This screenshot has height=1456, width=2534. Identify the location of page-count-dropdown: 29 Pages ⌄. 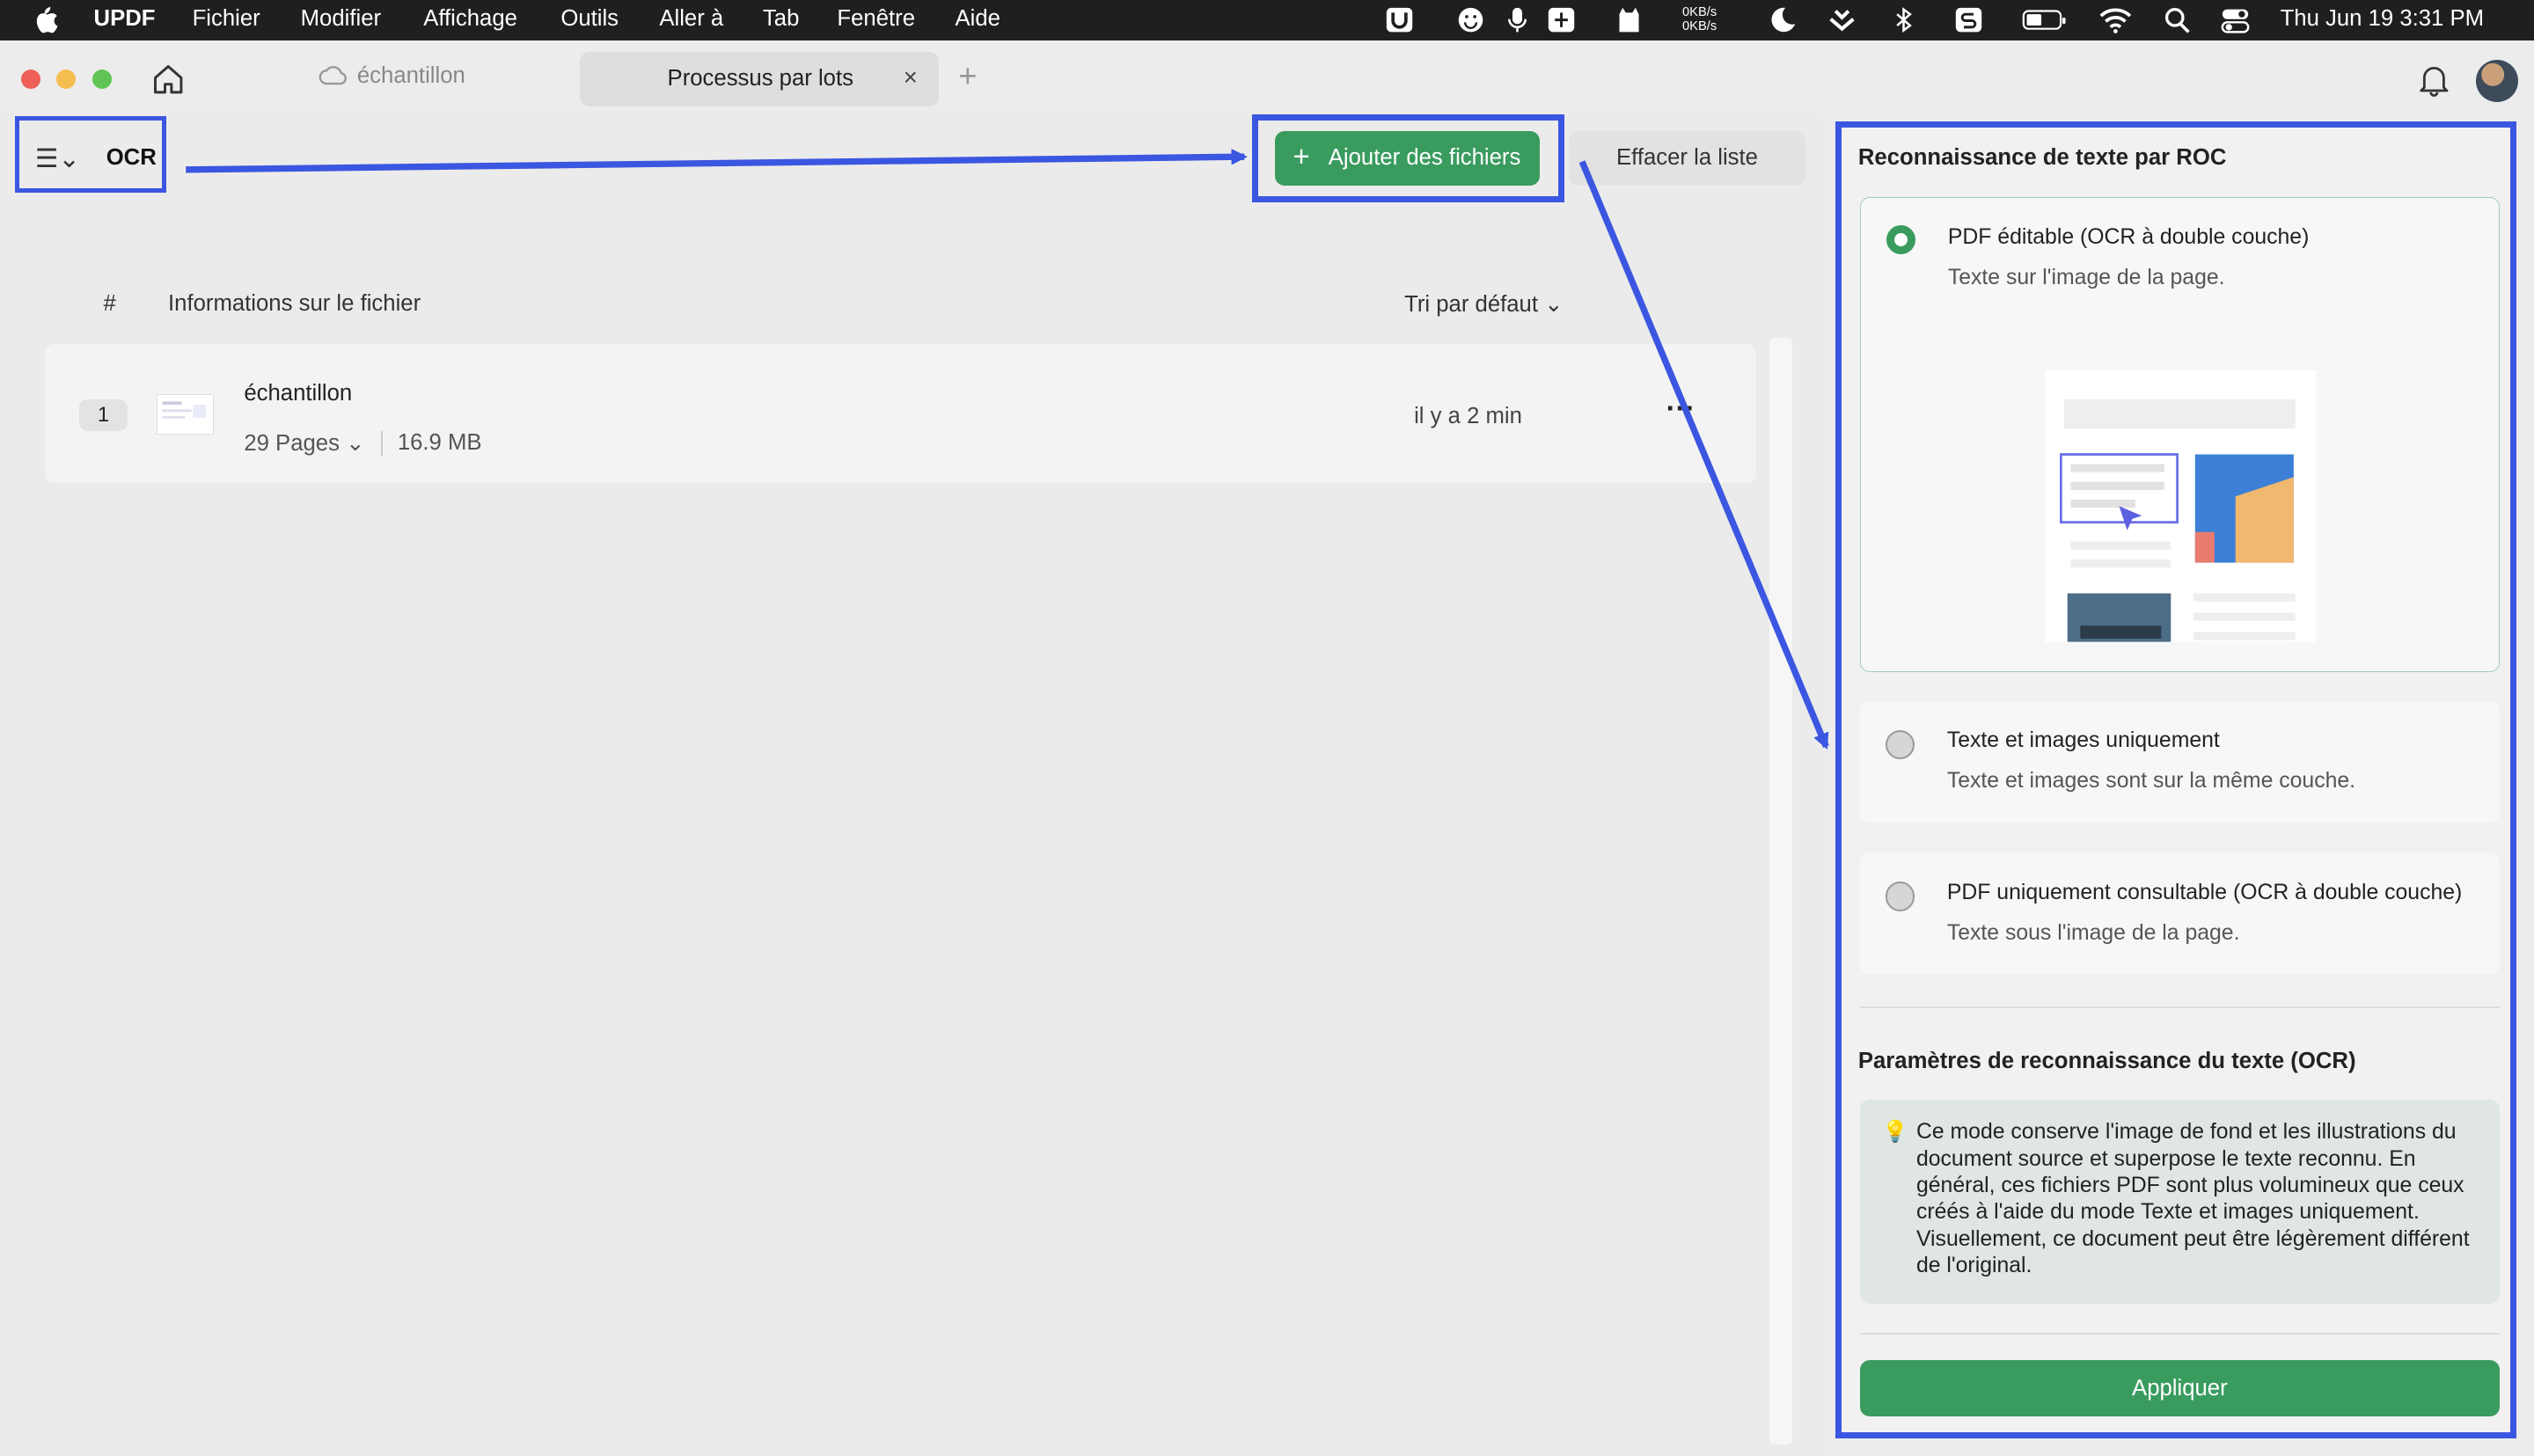
(304, 443).